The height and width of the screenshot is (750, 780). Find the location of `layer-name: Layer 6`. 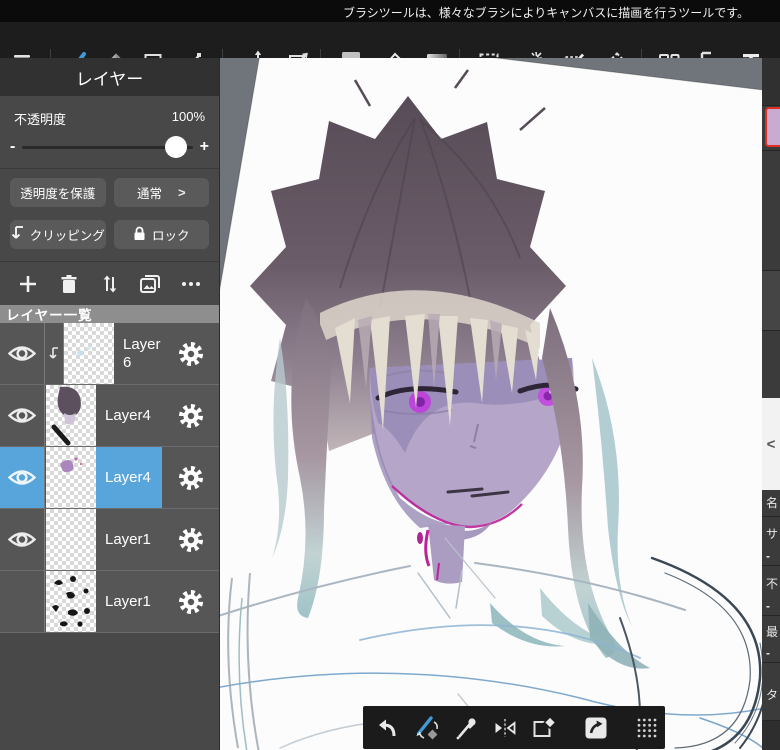

layer-name: Layer 6 is located at coordinates (142, 353).